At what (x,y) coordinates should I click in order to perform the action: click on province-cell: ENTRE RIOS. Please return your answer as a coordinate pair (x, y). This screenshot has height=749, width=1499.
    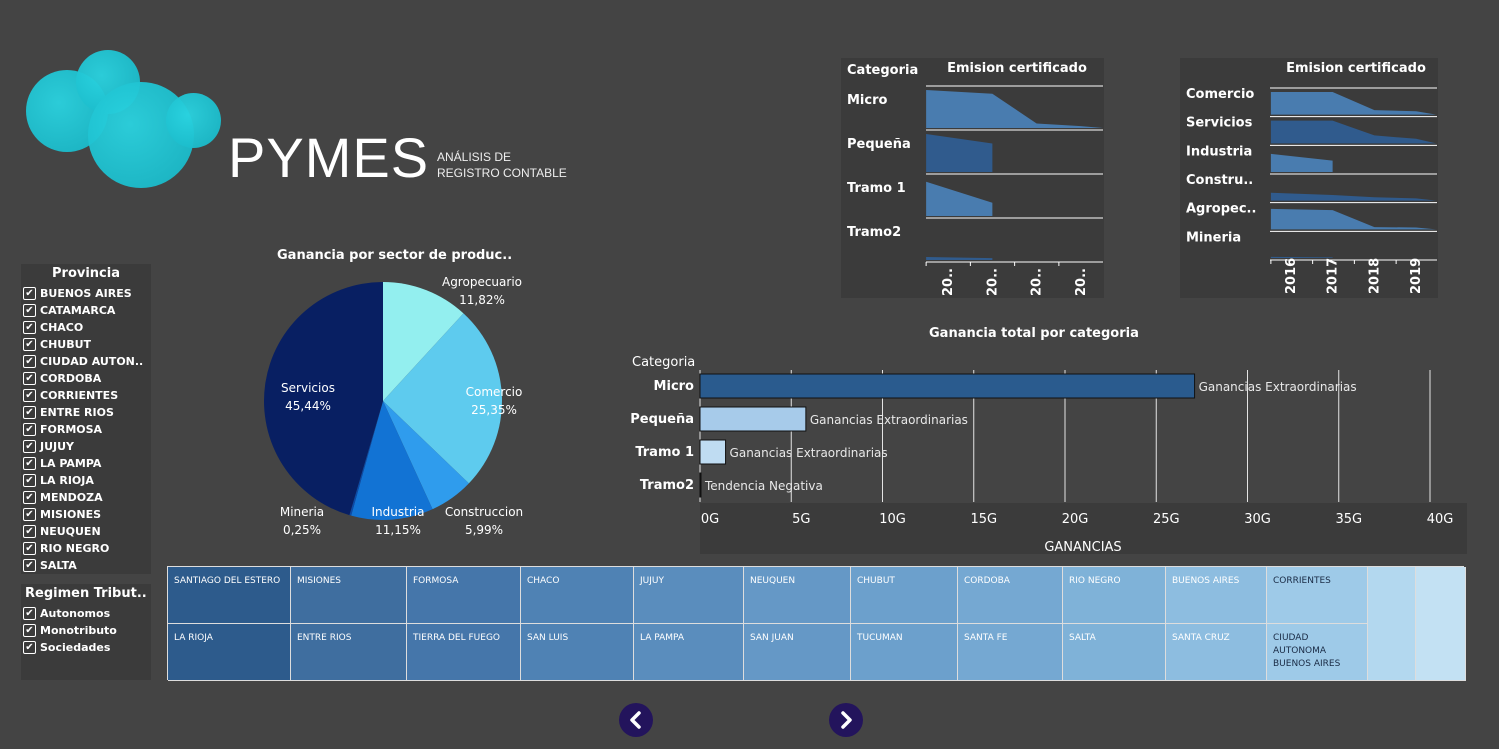
    Looking at the image, I should click on (349, 652).